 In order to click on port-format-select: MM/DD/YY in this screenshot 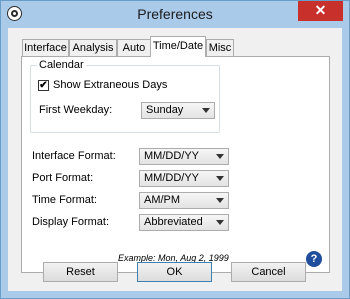, I will do `click(184, 178)`.